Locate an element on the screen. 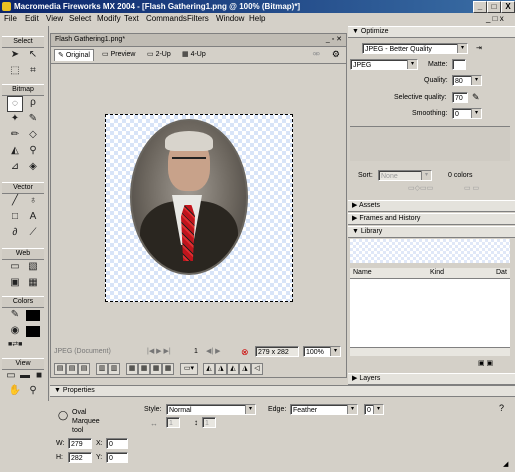 The width and height of the screenshot is (515, 472). magic-wand-icon: ✦ is located at coordinates (15, 119).